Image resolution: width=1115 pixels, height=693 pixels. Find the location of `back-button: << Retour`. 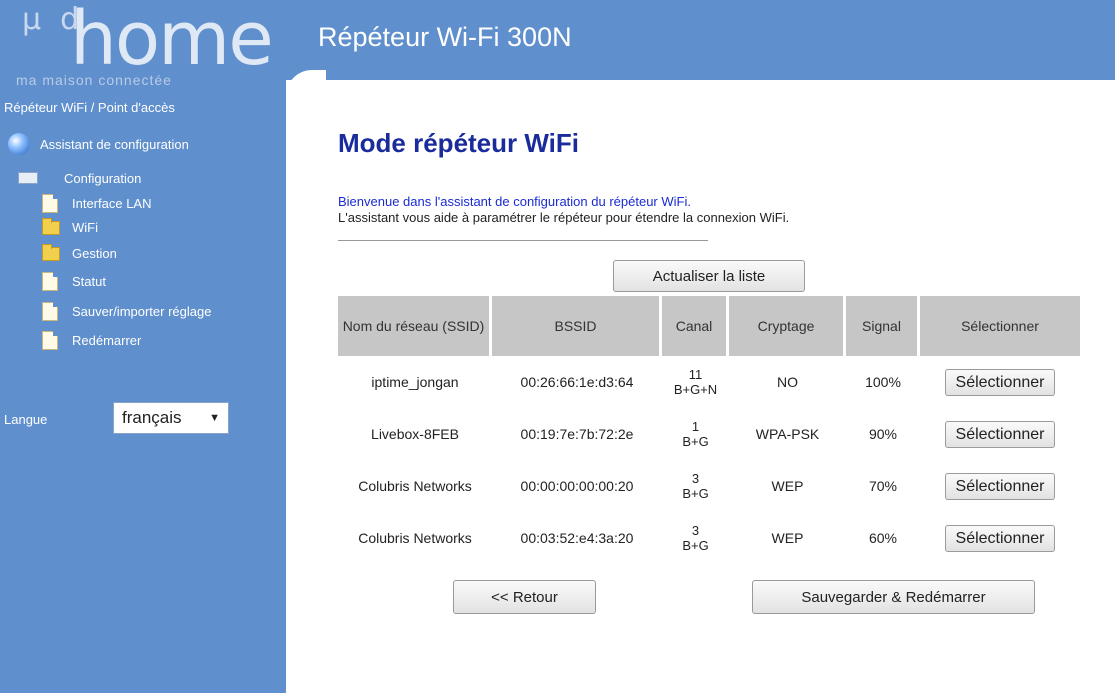

back-button: << Retour is located at coordinates (524, 597).